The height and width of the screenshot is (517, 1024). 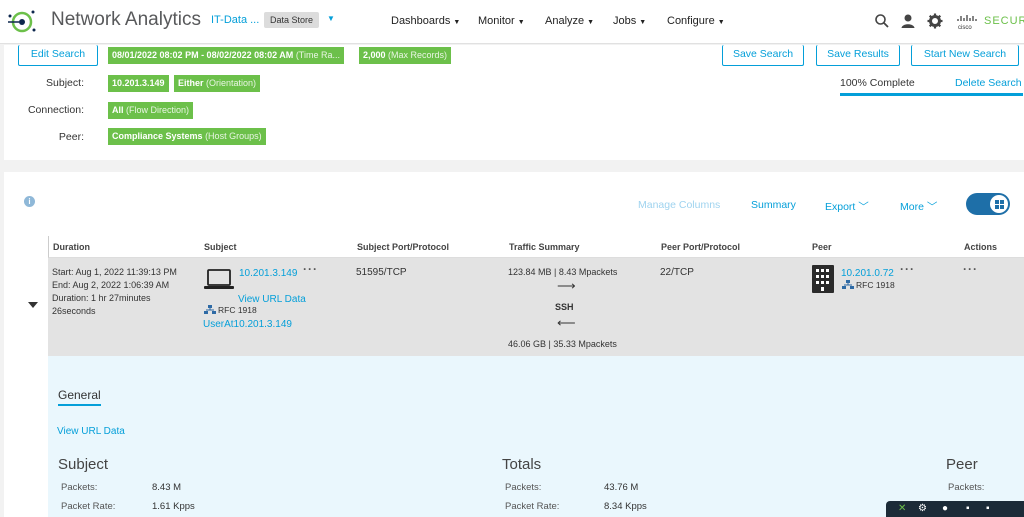 What do you see at coordinates (999, 204) in the screenshot?
I see `grid-view-icon` at bounding box center [999, 204].